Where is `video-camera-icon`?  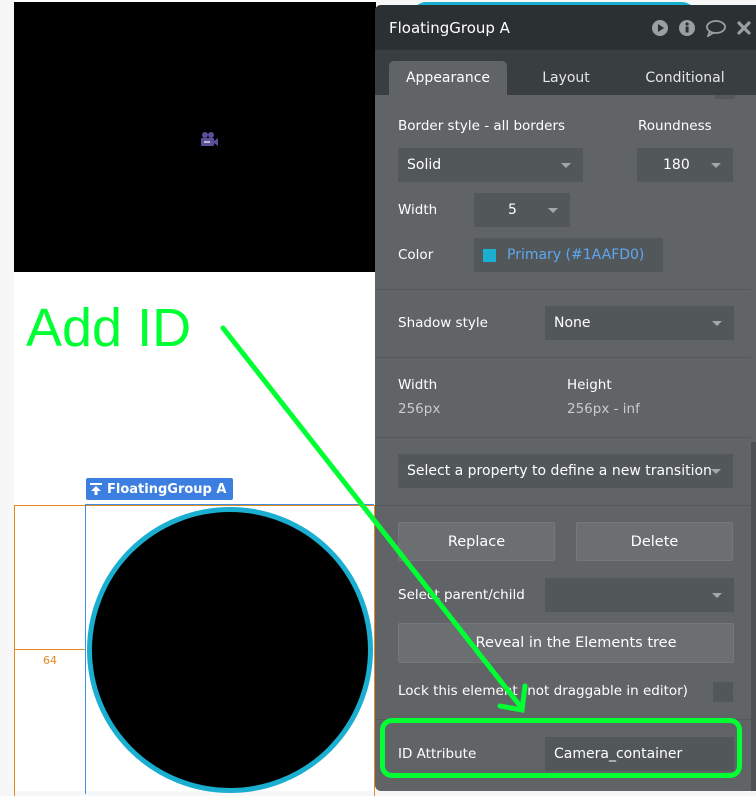 video-camera-icon is located at coordinates (209, 139).